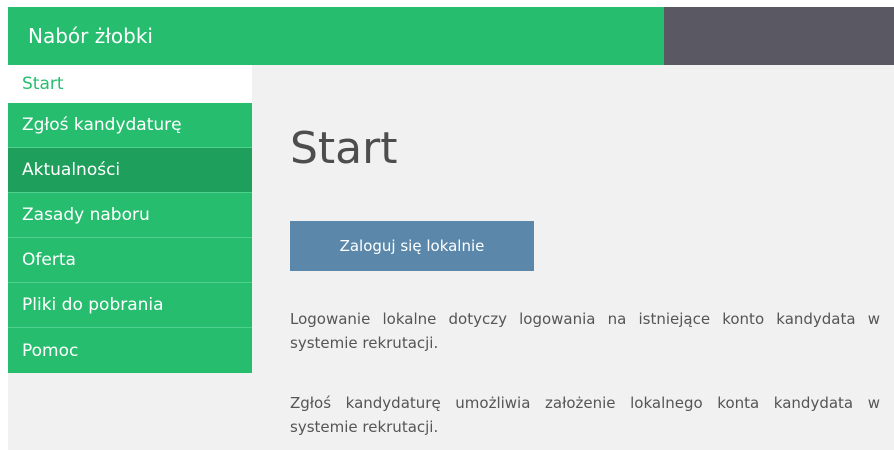 This screenshot has height=450, width=894. I want to click on sidebar-item-zglos-kandydature: Zgłoś kandydaturę, so click(130, 125).